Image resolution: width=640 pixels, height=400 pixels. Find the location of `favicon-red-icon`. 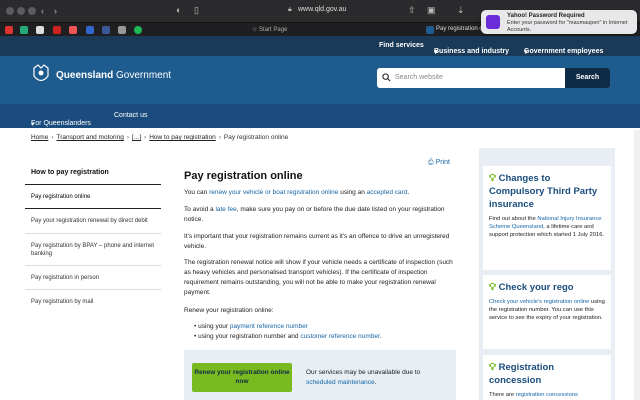

favicon-red-icon is located at coordinates (73, 30).